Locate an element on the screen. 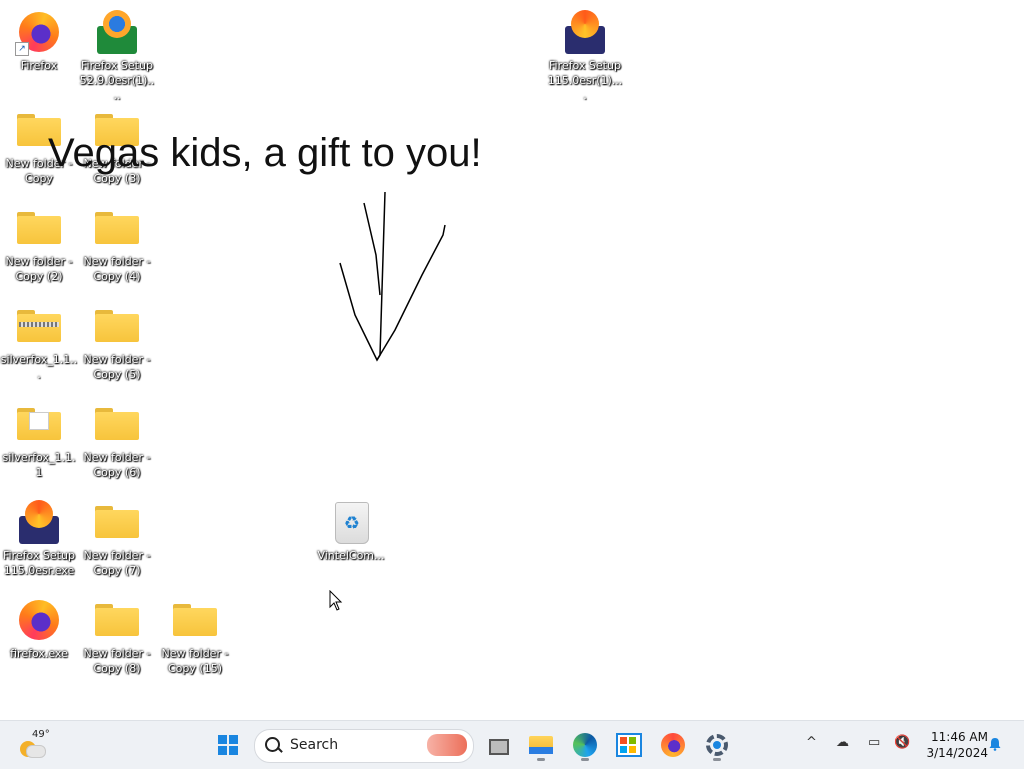 This screenshot has width=1024, height=769. onedrive-icon: ☁ is located at coordinates (842, 742).